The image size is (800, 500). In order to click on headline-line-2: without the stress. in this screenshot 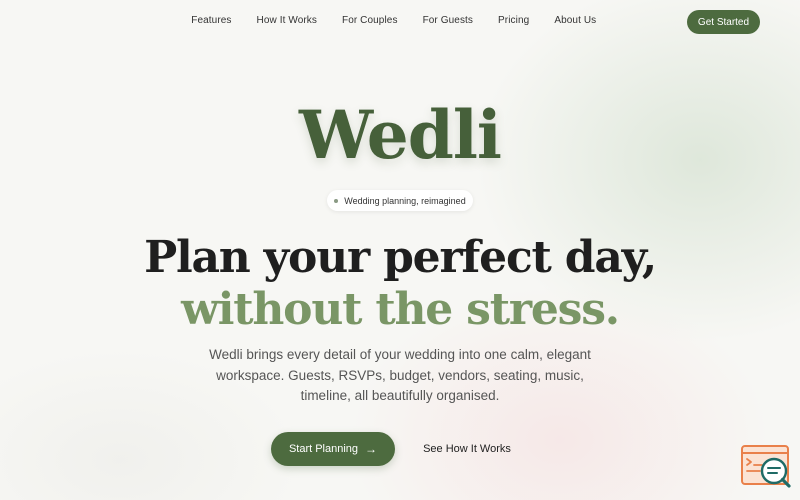, I will do `click(400, 309)`.